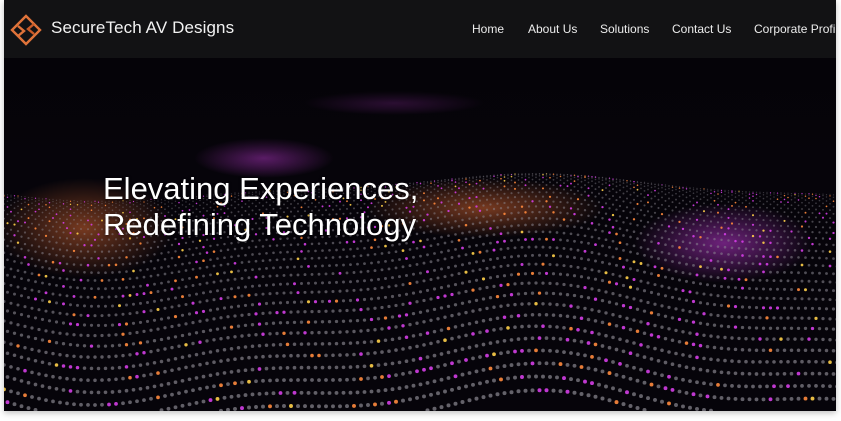 This screenshot has width=841, height=421. I want to click on nav-home: Home, so click(488, 29).